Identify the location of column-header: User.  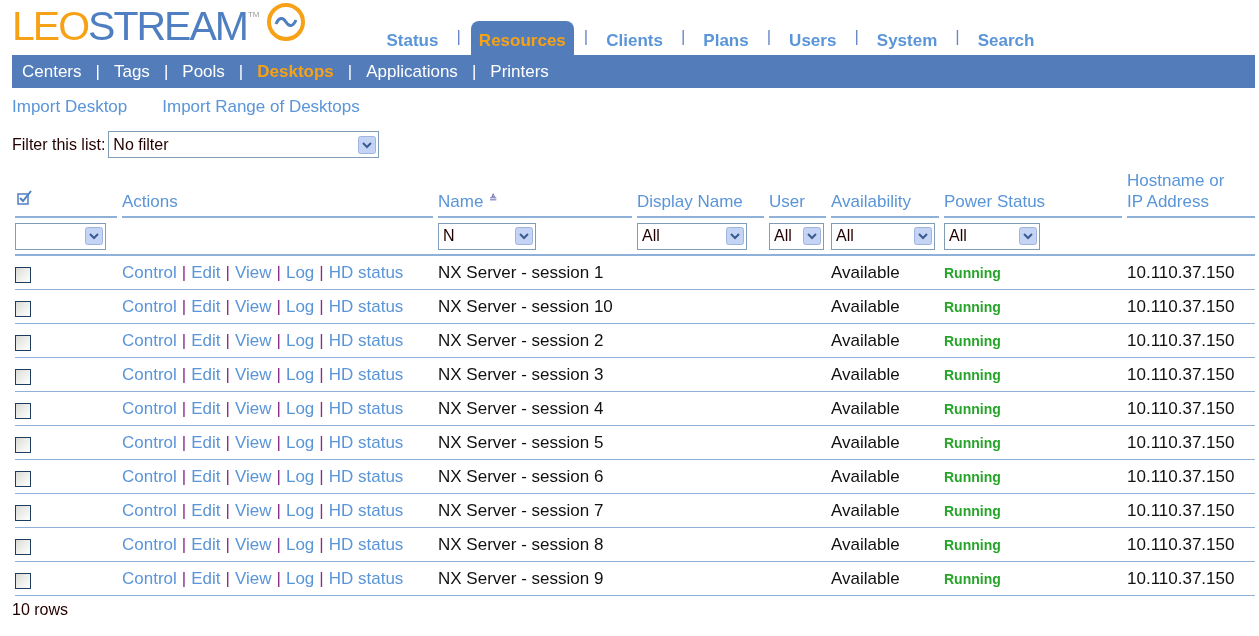
(787, 201).